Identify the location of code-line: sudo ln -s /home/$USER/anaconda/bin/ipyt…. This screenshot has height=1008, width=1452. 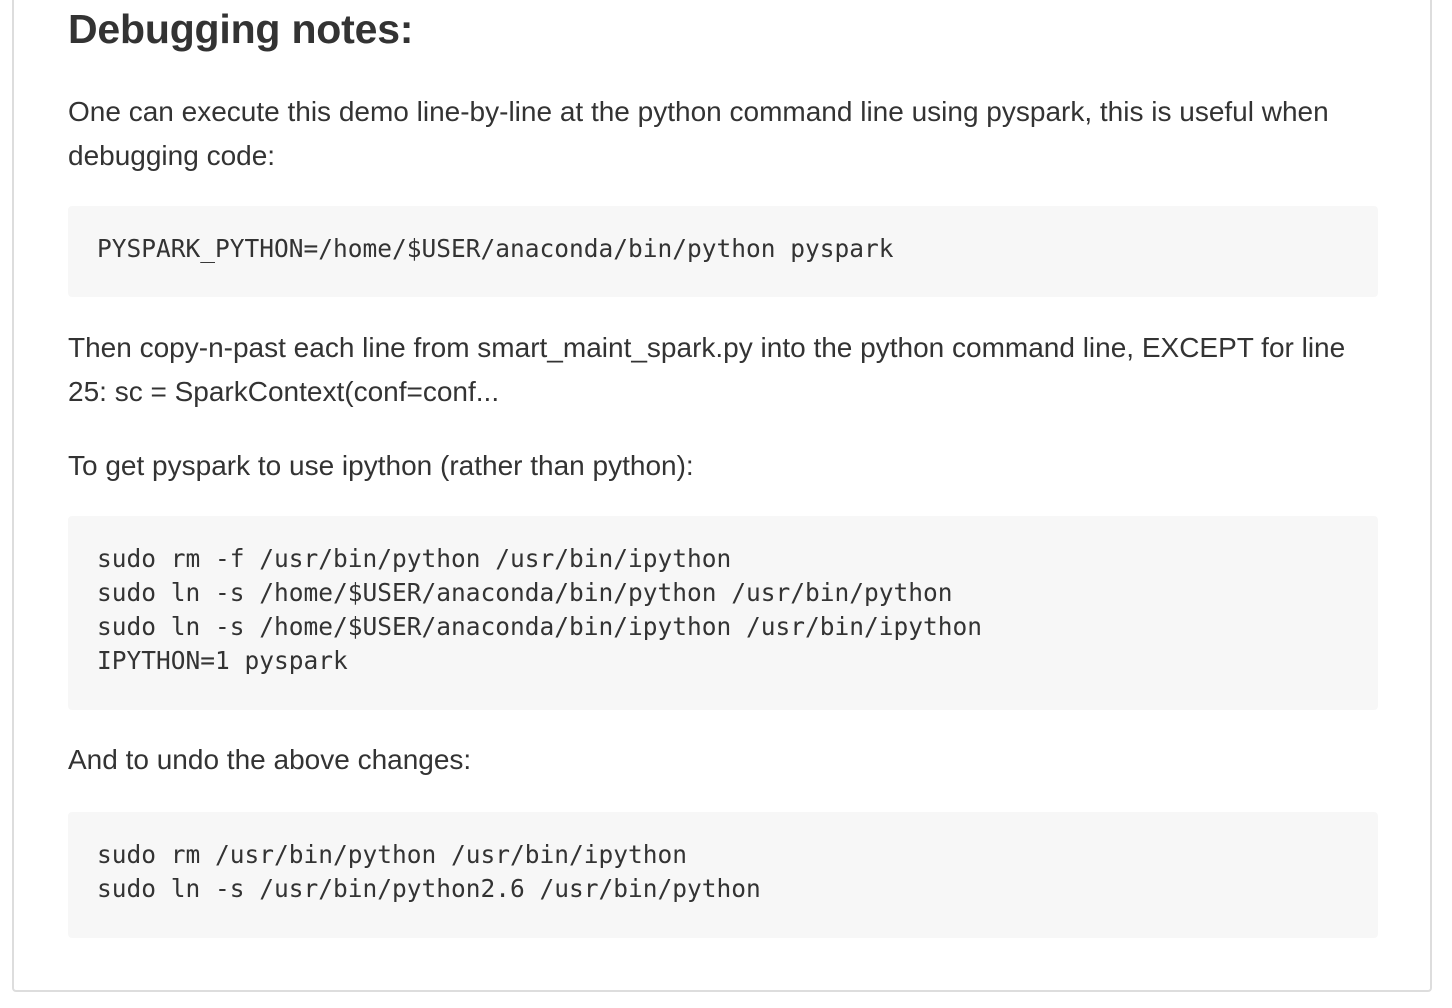
(540, 626).